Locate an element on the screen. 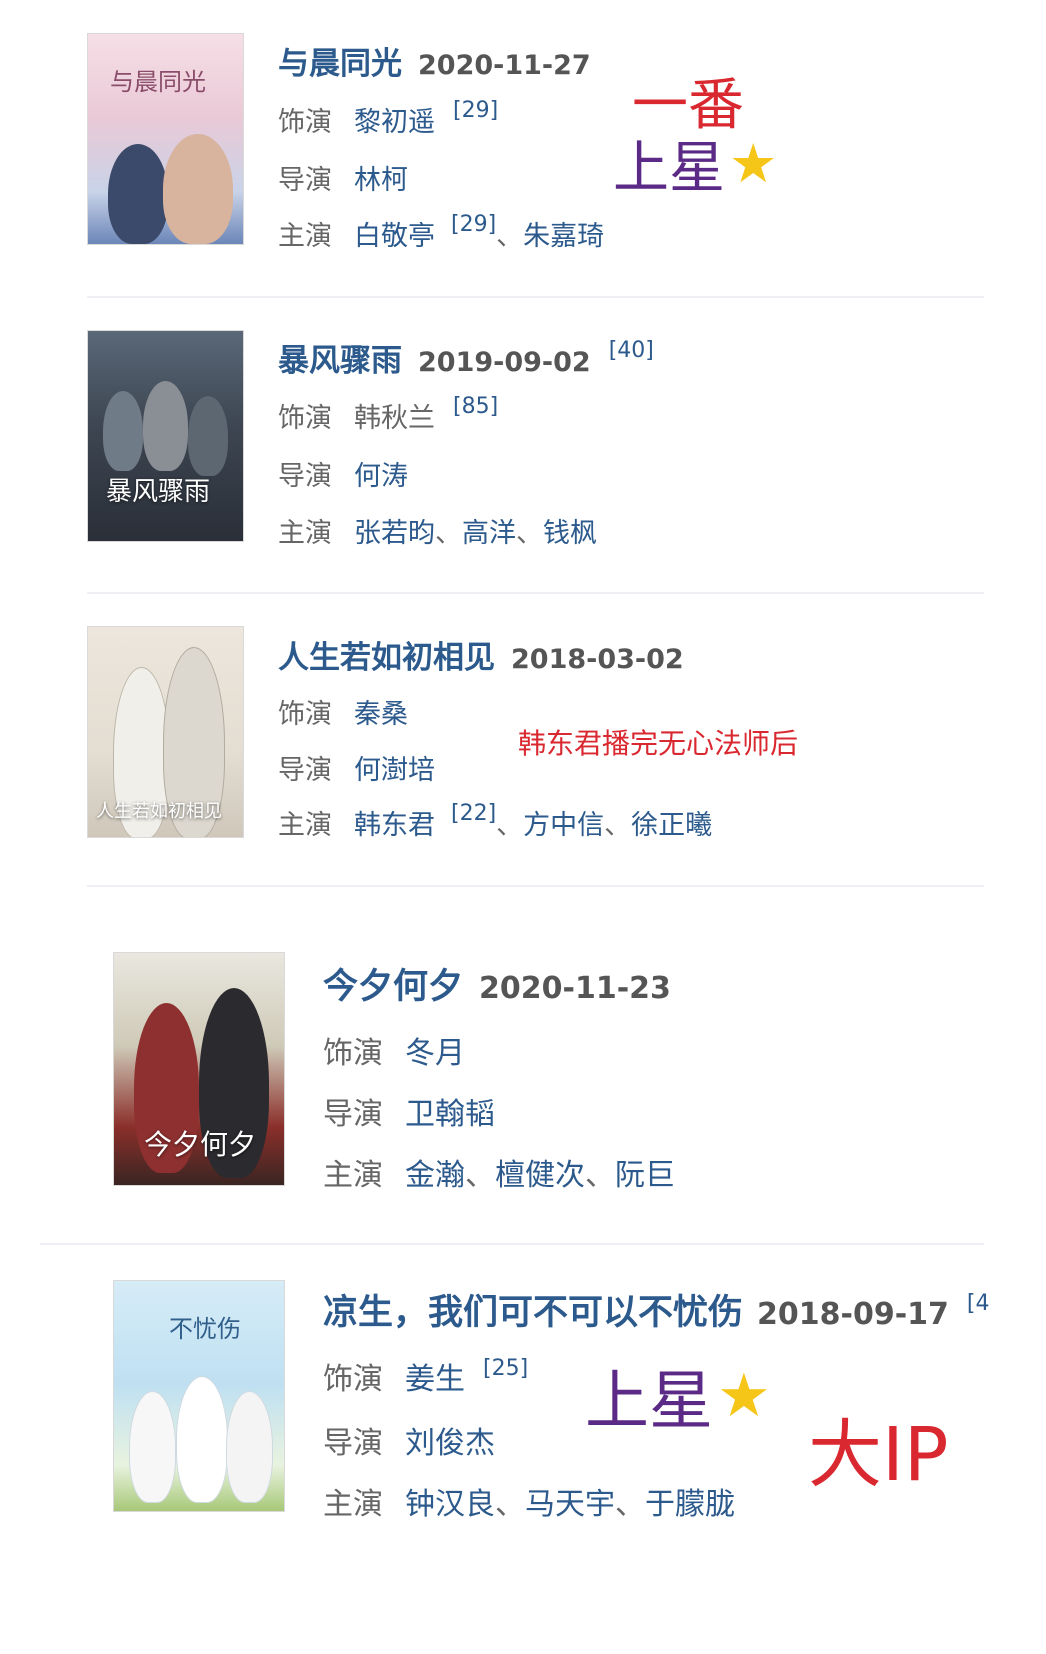 This screenshot has height=1654, width=1046. air-date: 2018-03-02 is located at coordinates (597, 659).